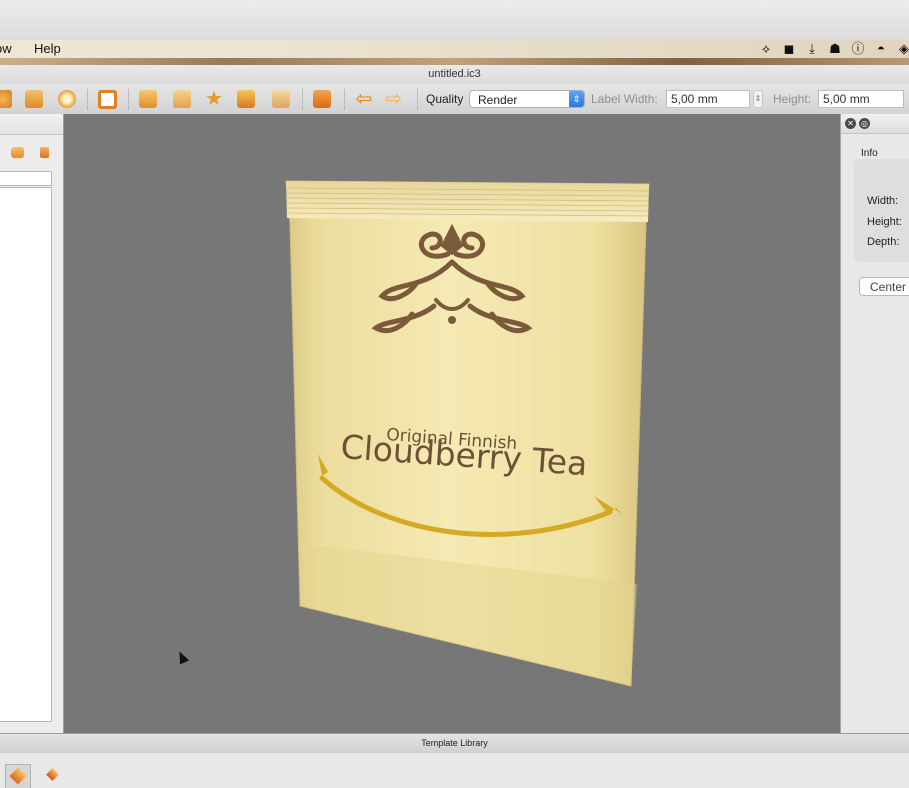 Image resolution: width=909 pixels, height=788 pixels. I want to click on app-square-icon: ◼, so click(789, 49).